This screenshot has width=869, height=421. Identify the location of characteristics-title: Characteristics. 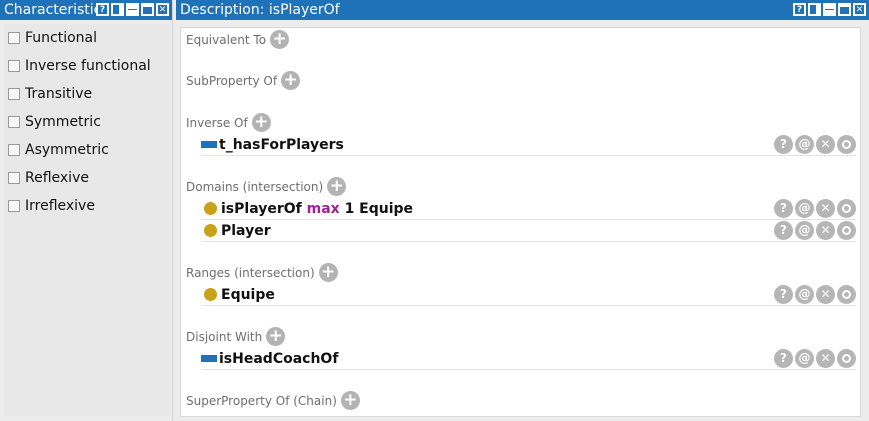
(52, 10).